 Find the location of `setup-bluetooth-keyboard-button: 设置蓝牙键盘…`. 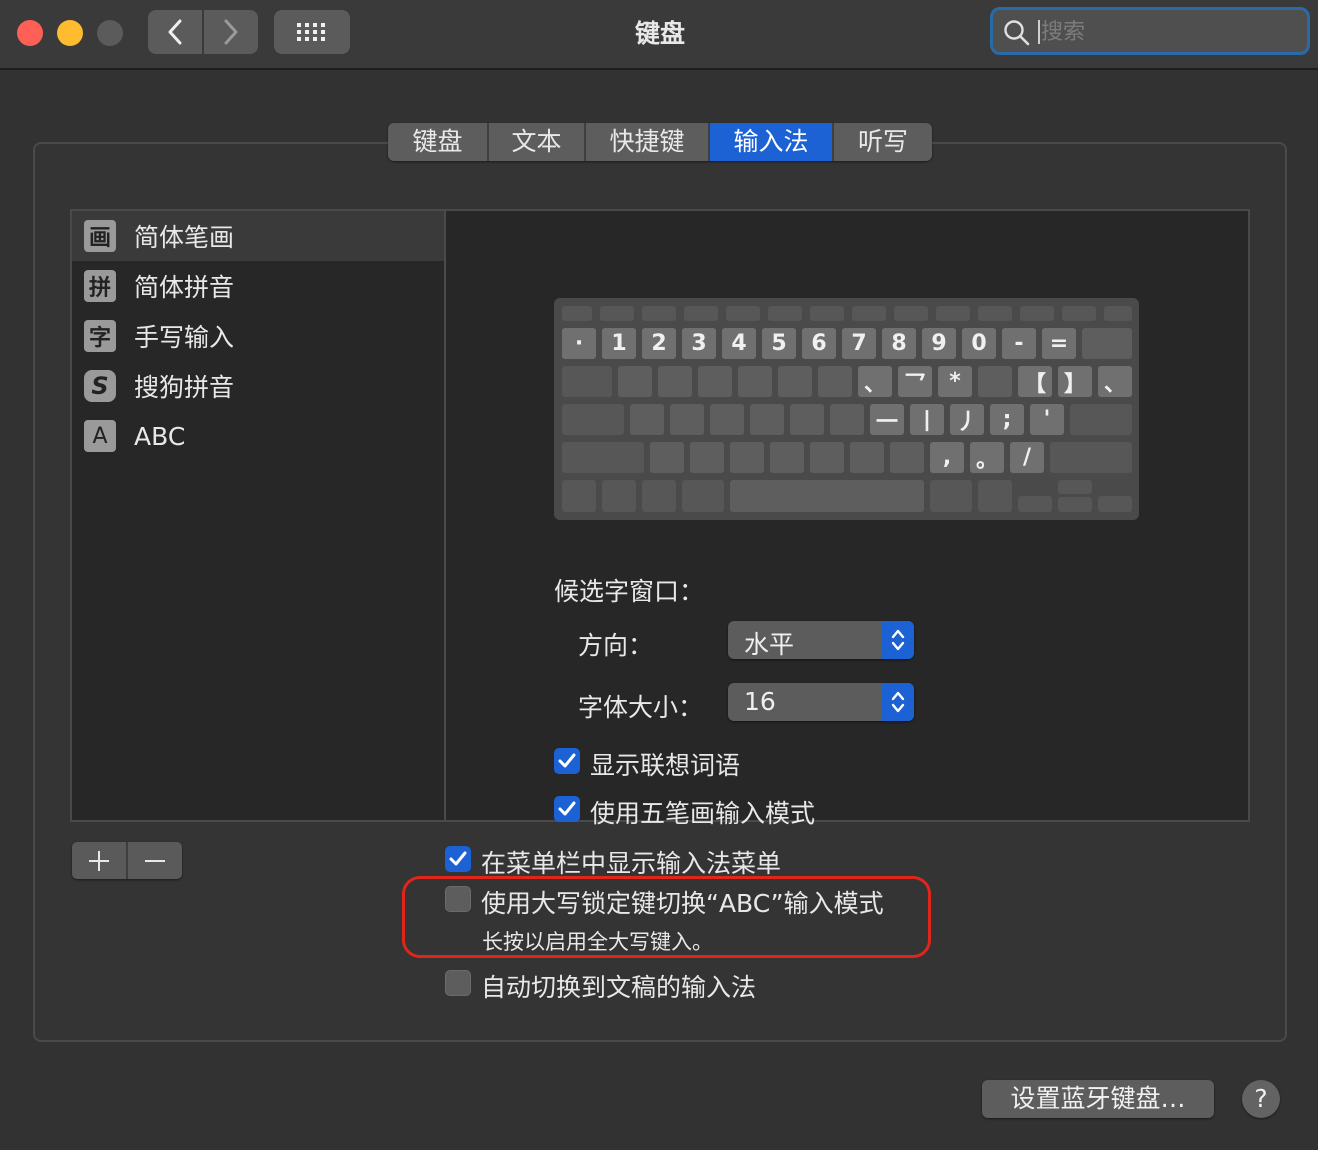

setup-bluetooth-keyboard-button: 设置蓝牙键盘… is located at coordinates (1098, 1099).